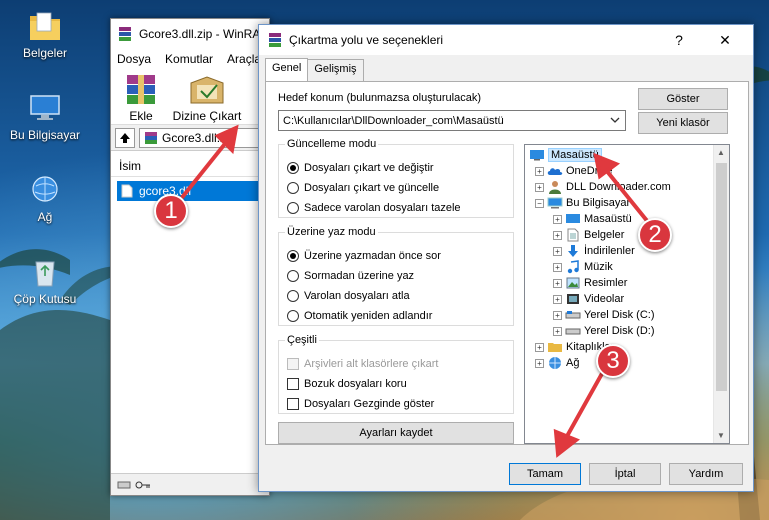  Describe the element at coordinates (190, 166) in the screenshot. I see `column-header-name: İsim` at that location.